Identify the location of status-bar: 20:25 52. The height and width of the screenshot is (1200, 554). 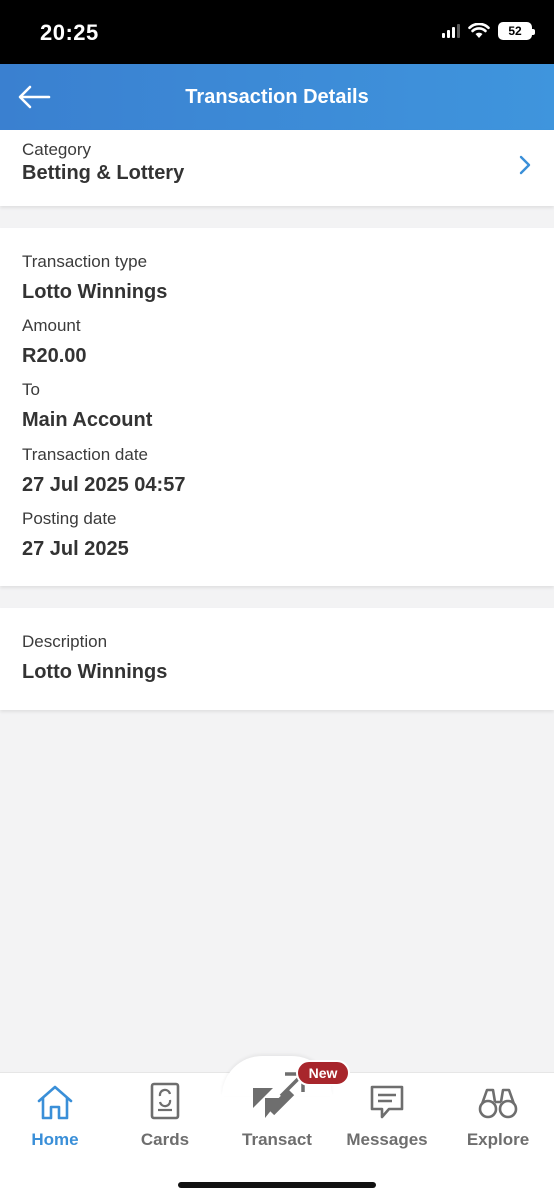
(277, 32).